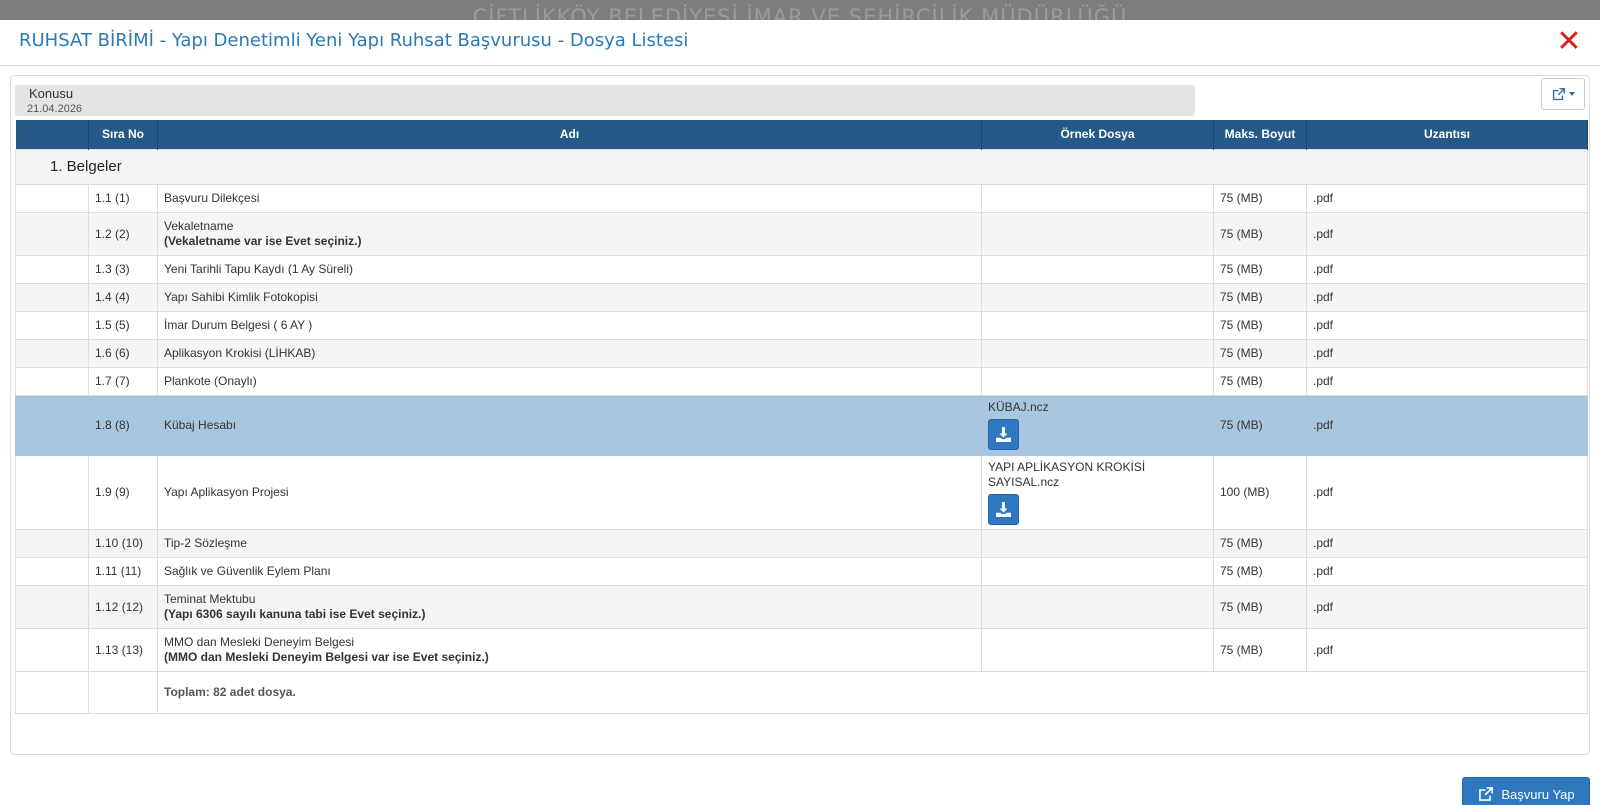  What do you see at coordinates (123, 492) in the screenshot?
I see `row-number: 1.9 (9)` at bounding box center [123, 492].